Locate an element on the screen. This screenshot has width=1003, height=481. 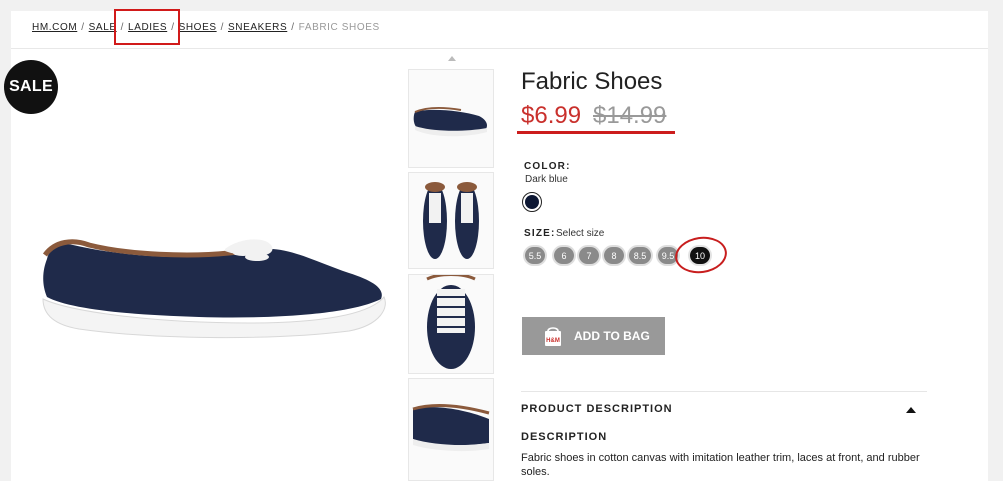
product-description-header: PRODUCT DESCRIPTION is located at coordinates (597, 409).